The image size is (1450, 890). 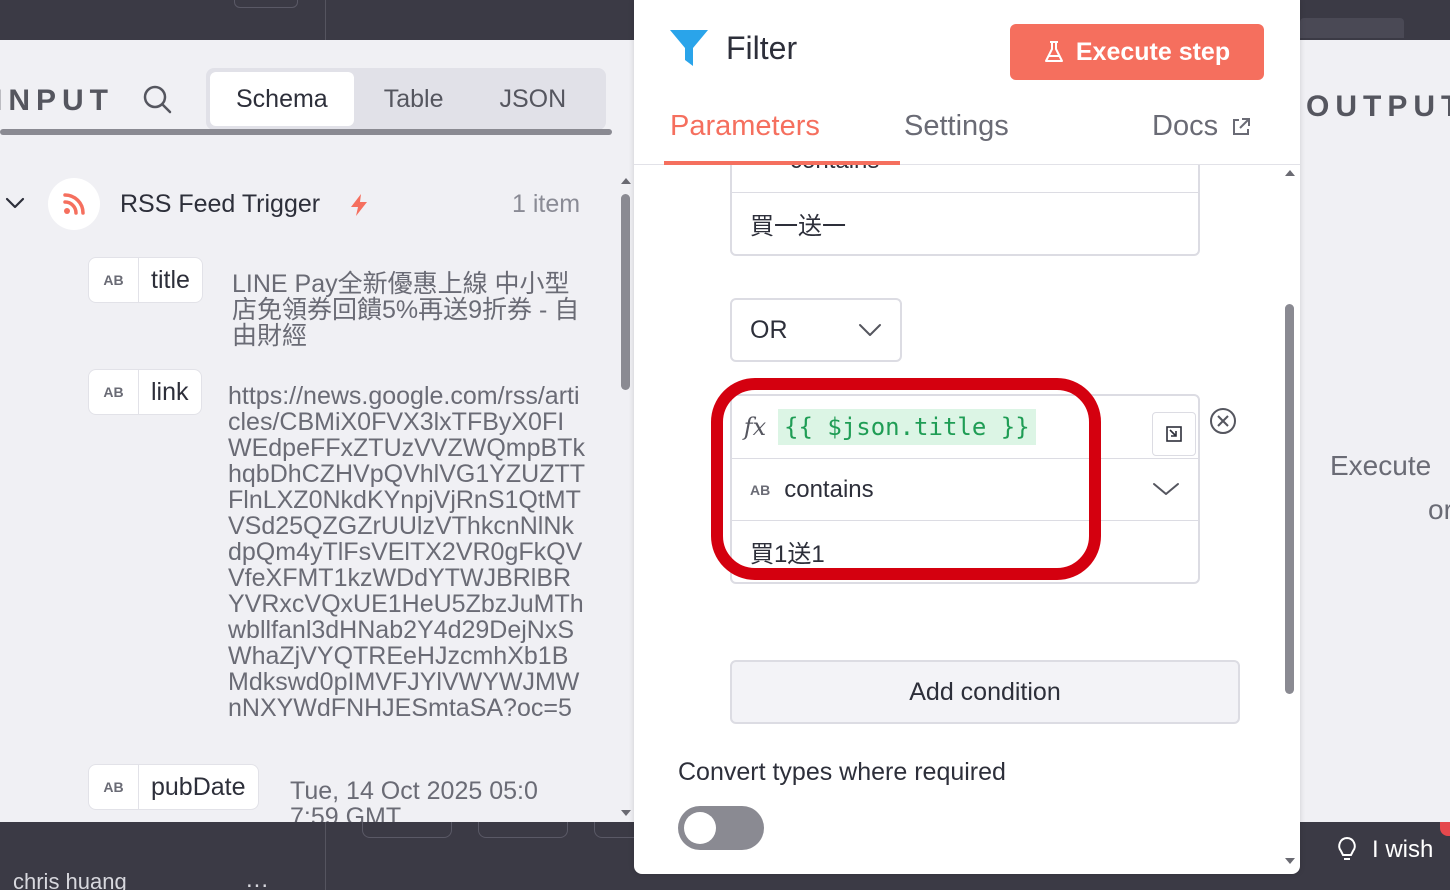 I want to click on condition-left-value: fx {{ $json.title }}, so click(x=965, y=427).